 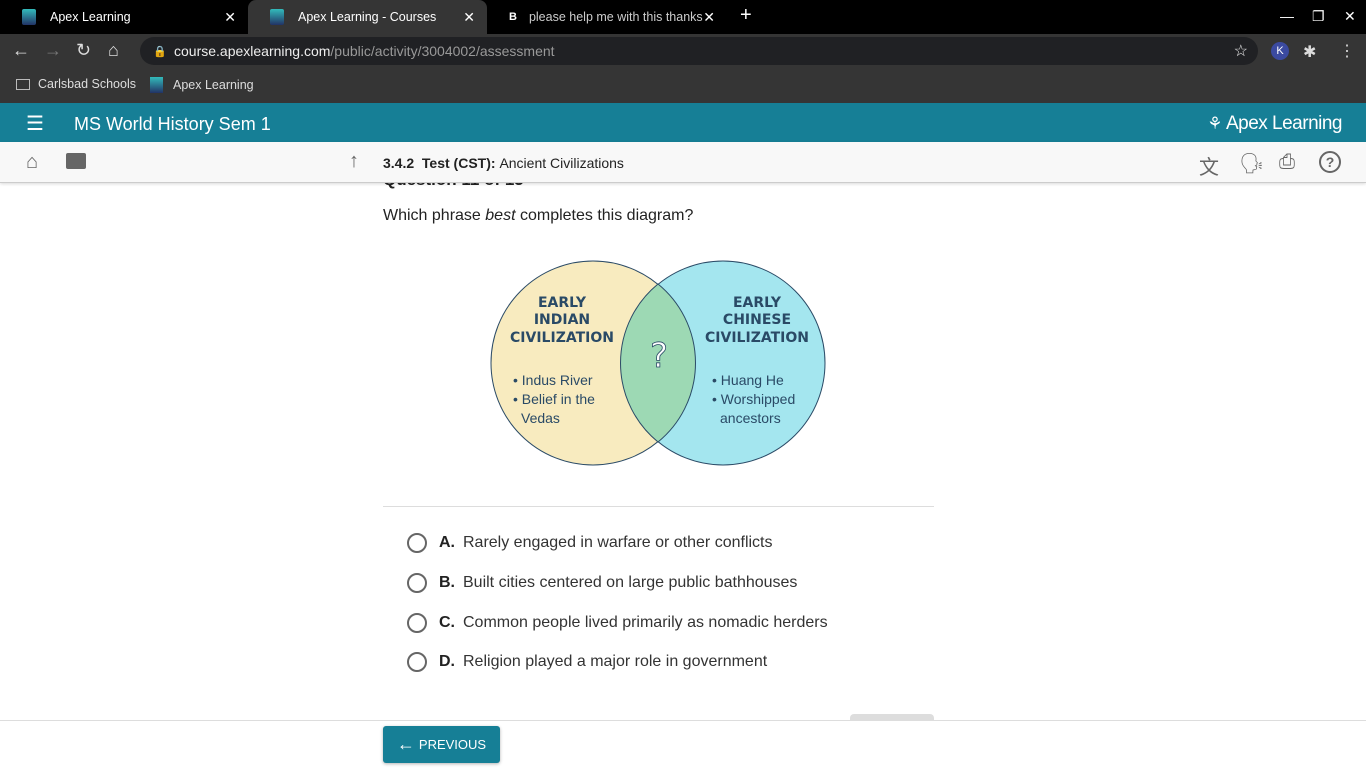 I want to click on venn-question-mark: ?, so click(x=659, y=356).